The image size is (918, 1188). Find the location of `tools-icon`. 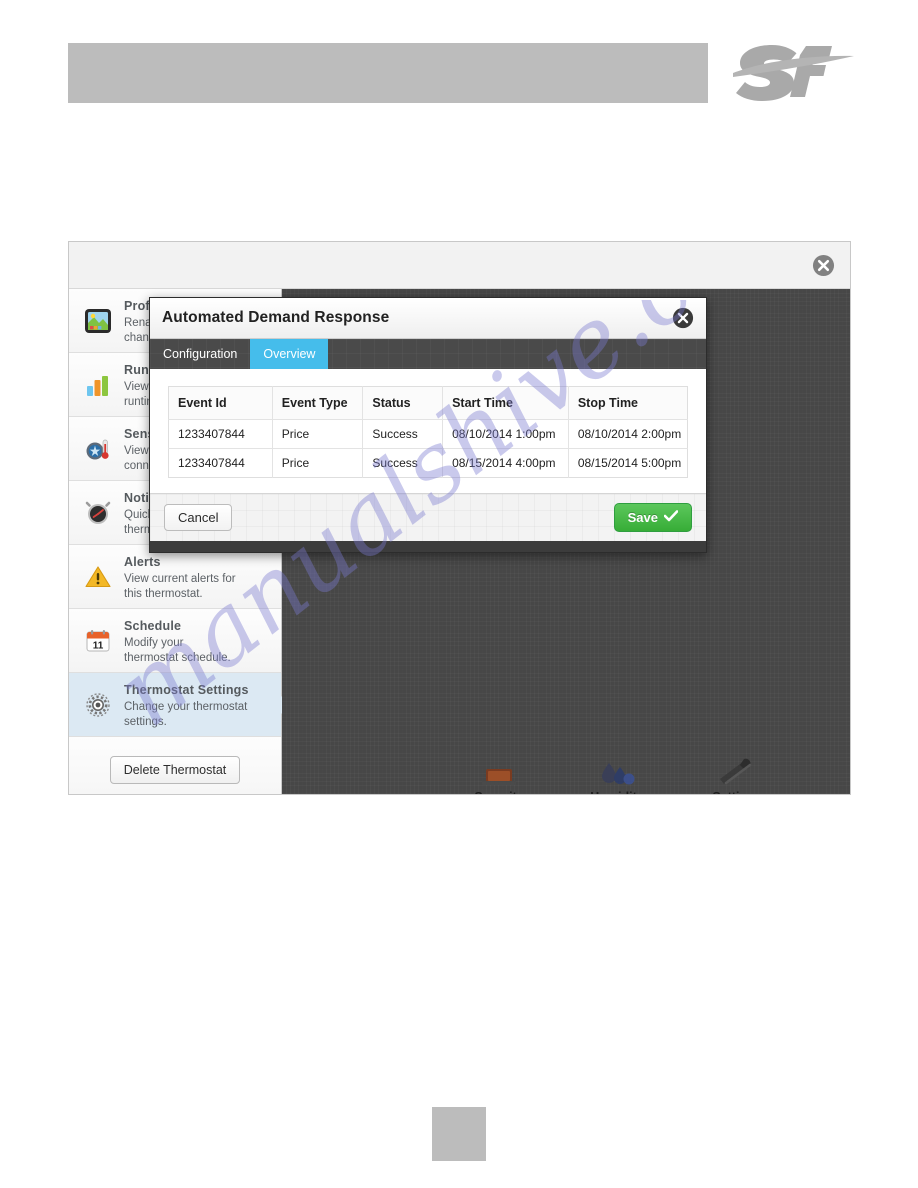

tools-icon is located at coordinates (737, 768).